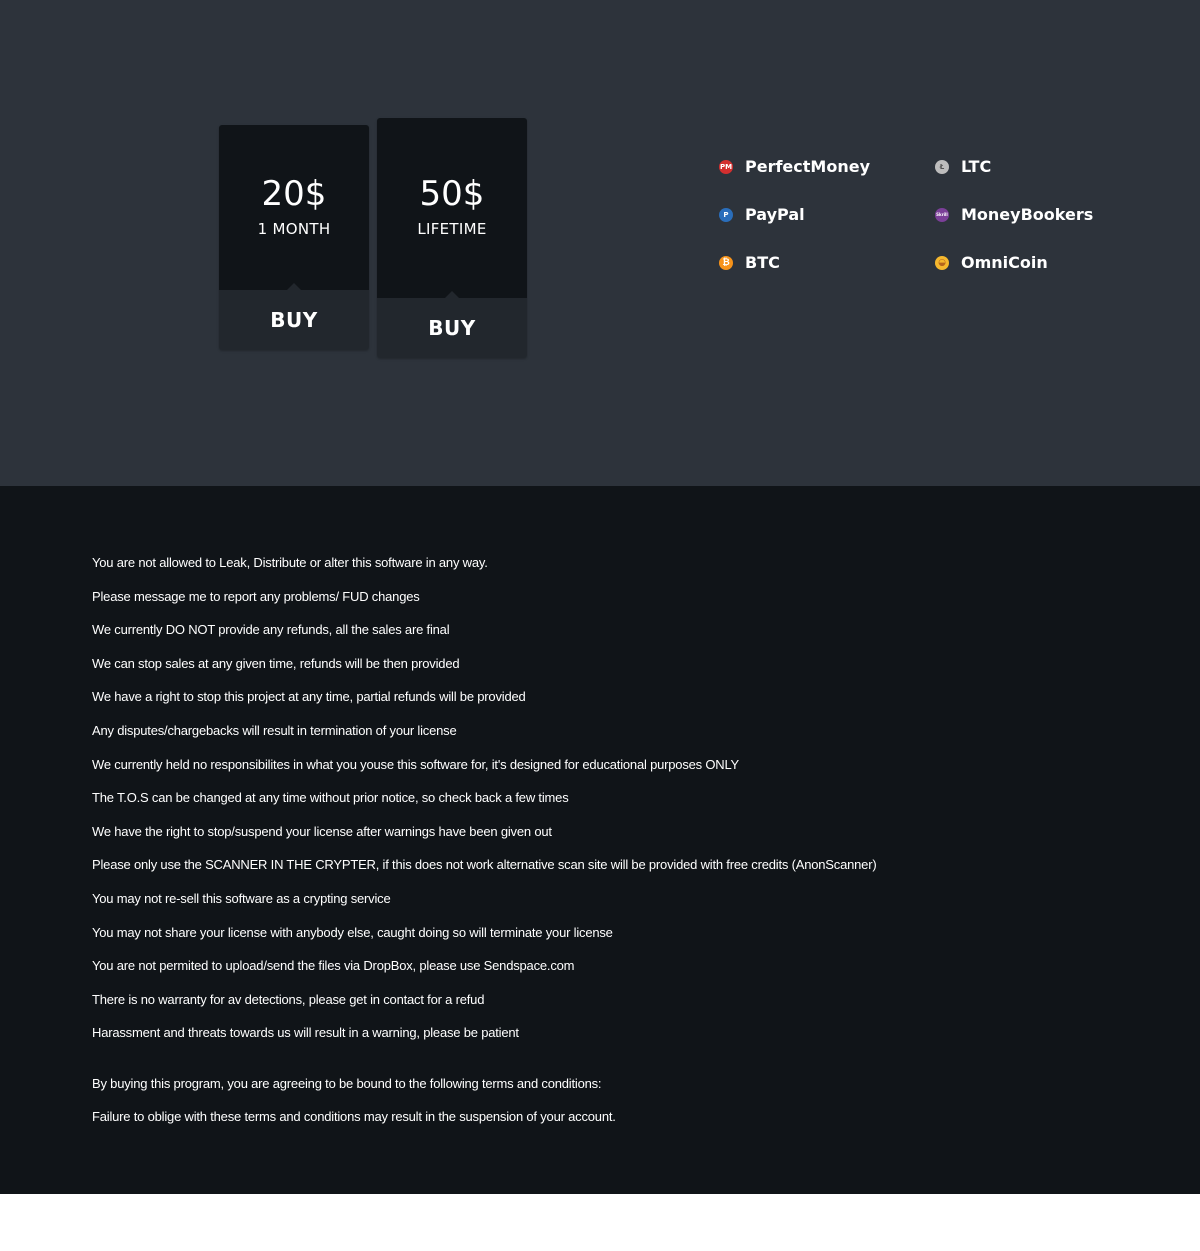 Image resolution: width=1200 pixels, height=1251 pixels. I want to click on payment-method-label: BTC, so click(762, 262).